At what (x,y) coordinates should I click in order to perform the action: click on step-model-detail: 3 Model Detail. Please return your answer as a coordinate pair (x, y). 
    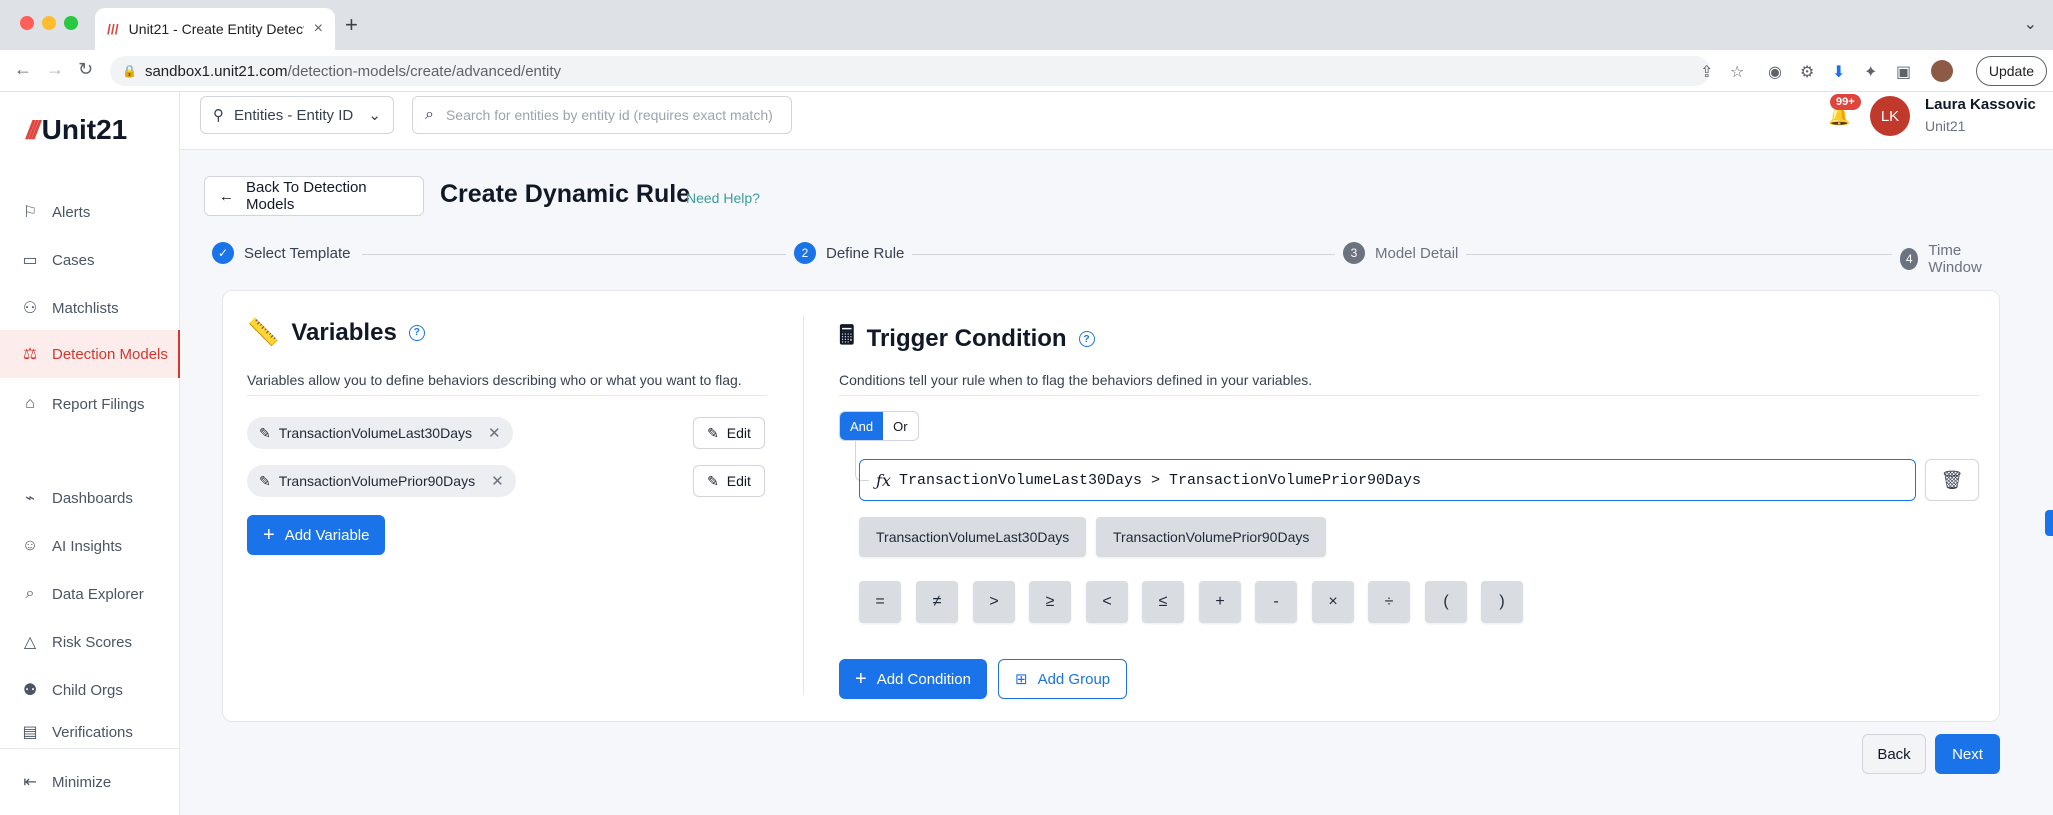
    Looking at the image, I should click on (1401, 253).